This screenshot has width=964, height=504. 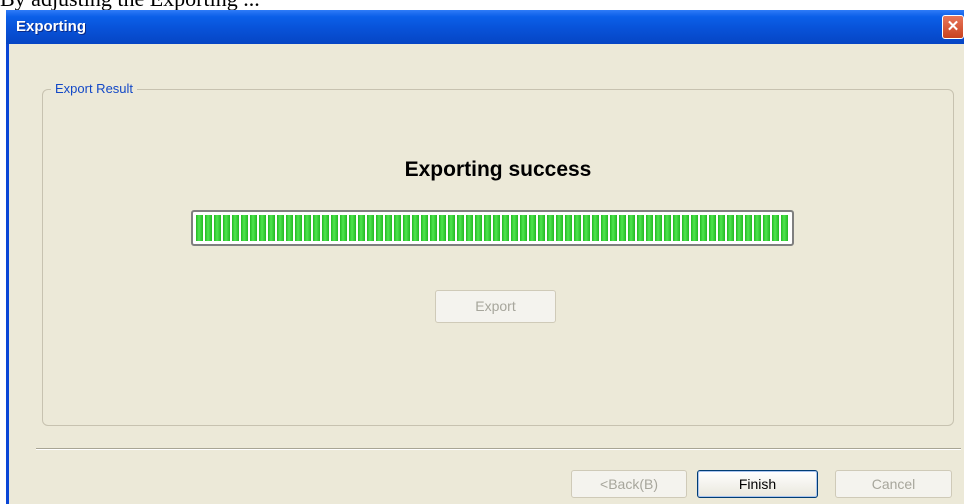 I want to click on export-button: Export, so click(x=495, y=306).